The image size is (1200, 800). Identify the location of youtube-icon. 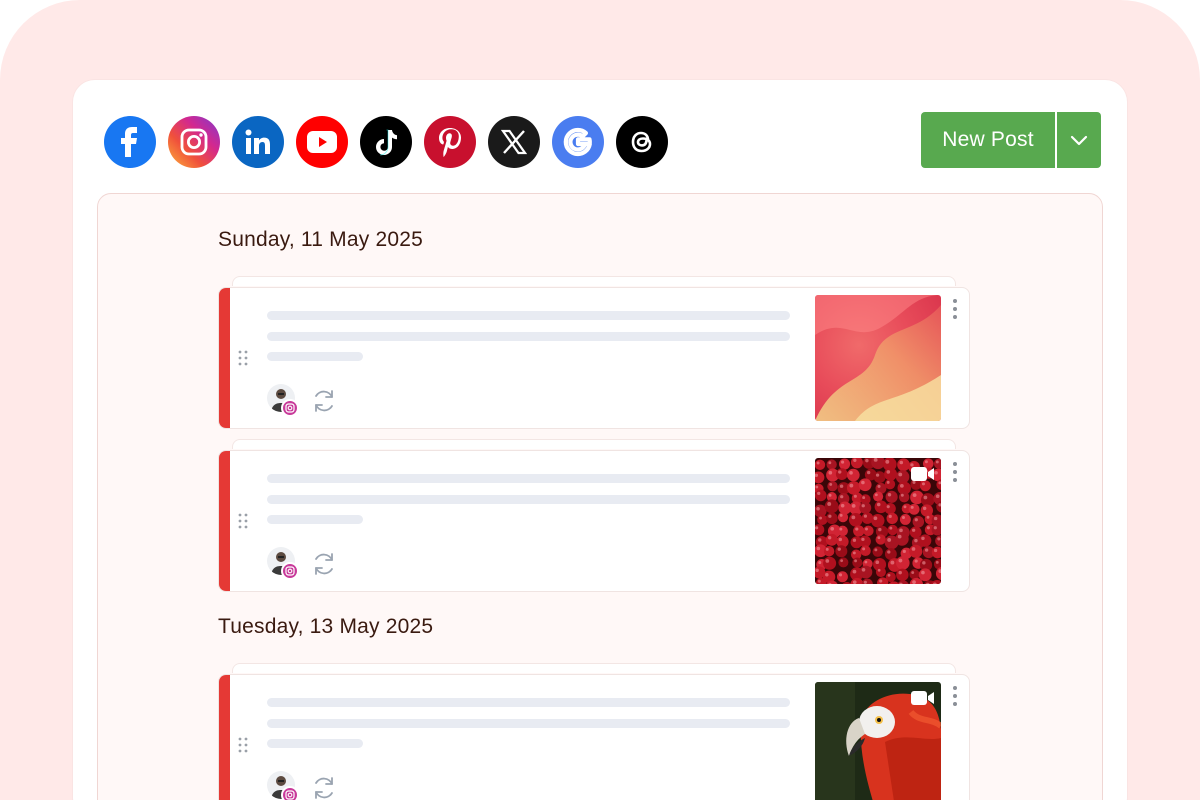
(322, 142).